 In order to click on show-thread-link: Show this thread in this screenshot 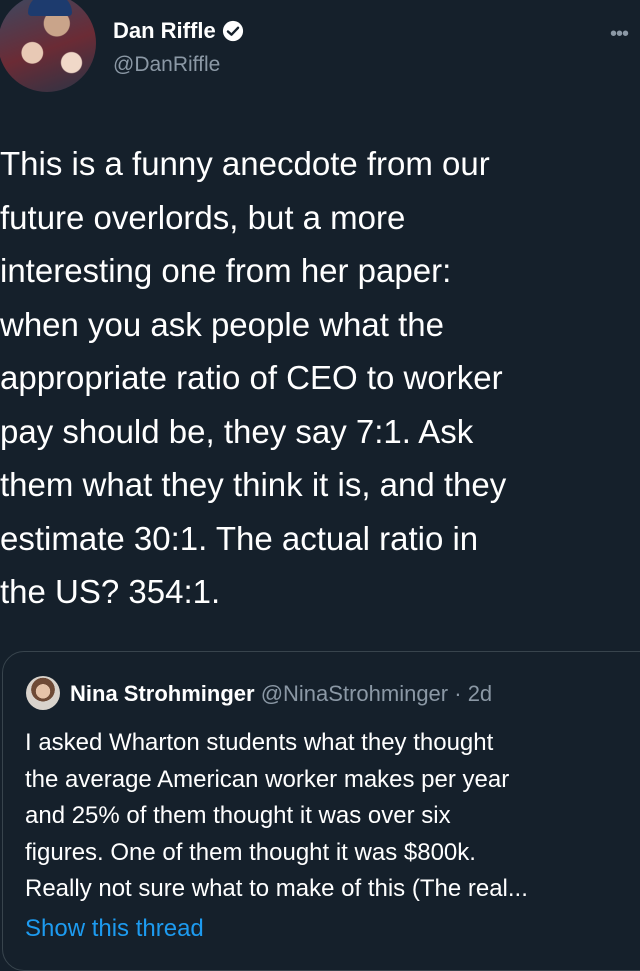, I will do `click(114, 929)`.